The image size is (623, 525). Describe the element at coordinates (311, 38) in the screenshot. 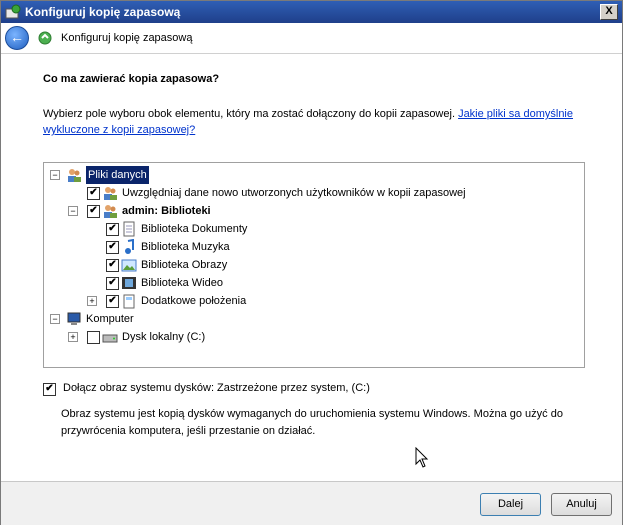

I see `navigation-bar: ← Konfiguruj kopię zapasową` at that location.